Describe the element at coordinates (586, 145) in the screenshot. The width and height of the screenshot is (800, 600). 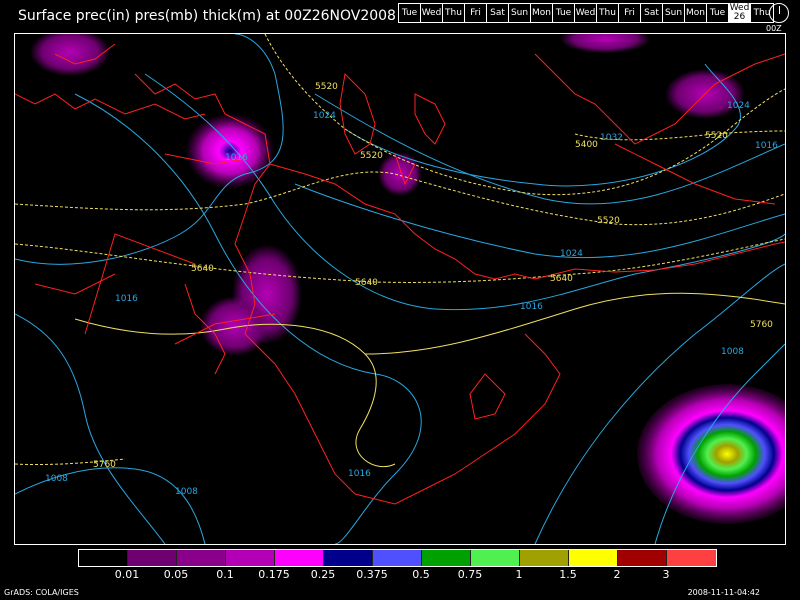
I see `thickness-label: 5400` at that location.